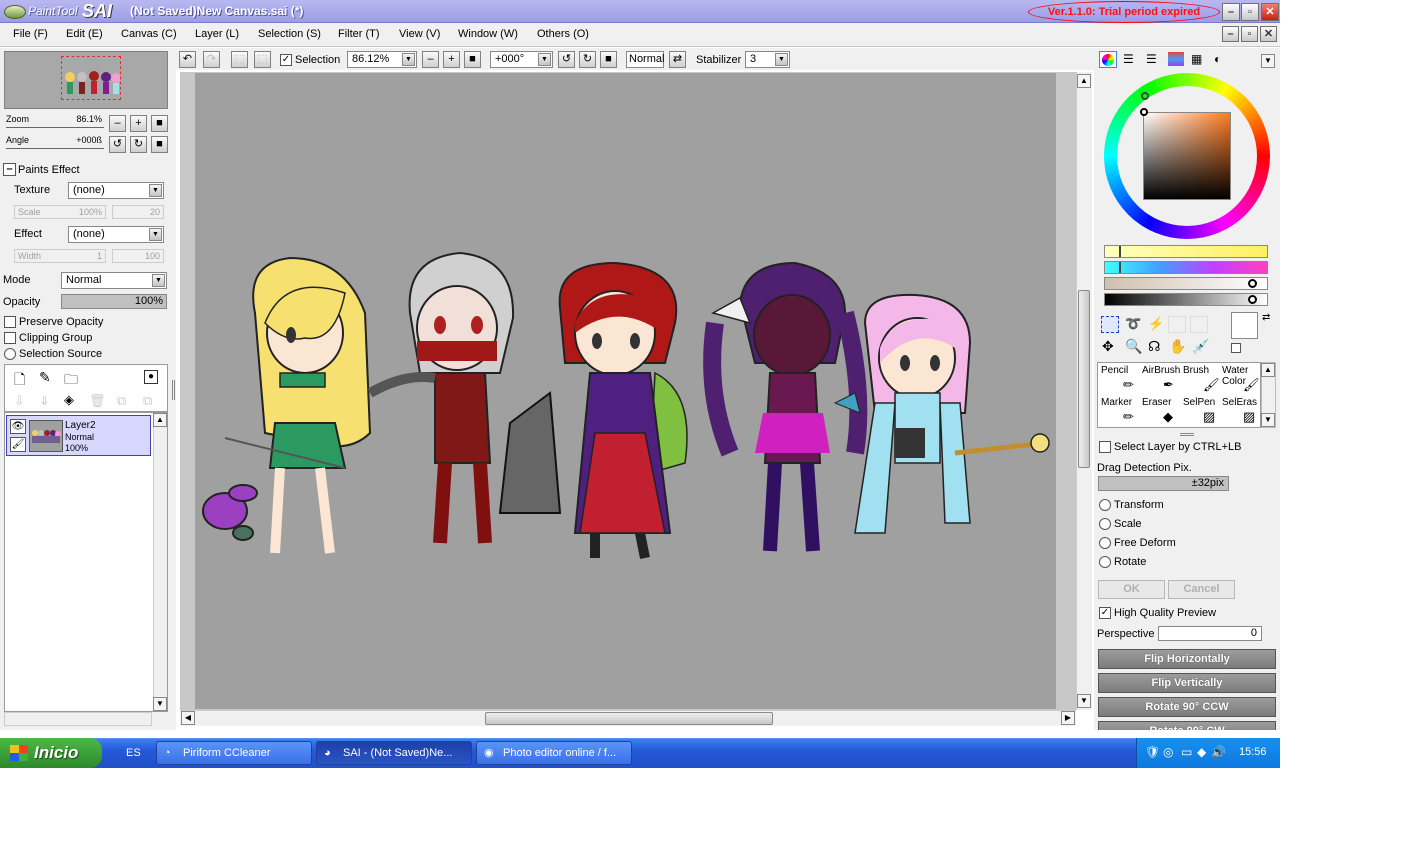 This screenshot has width=1408, height=844. I want to click on scroll-left-icon: ◀, so click(188, 718).